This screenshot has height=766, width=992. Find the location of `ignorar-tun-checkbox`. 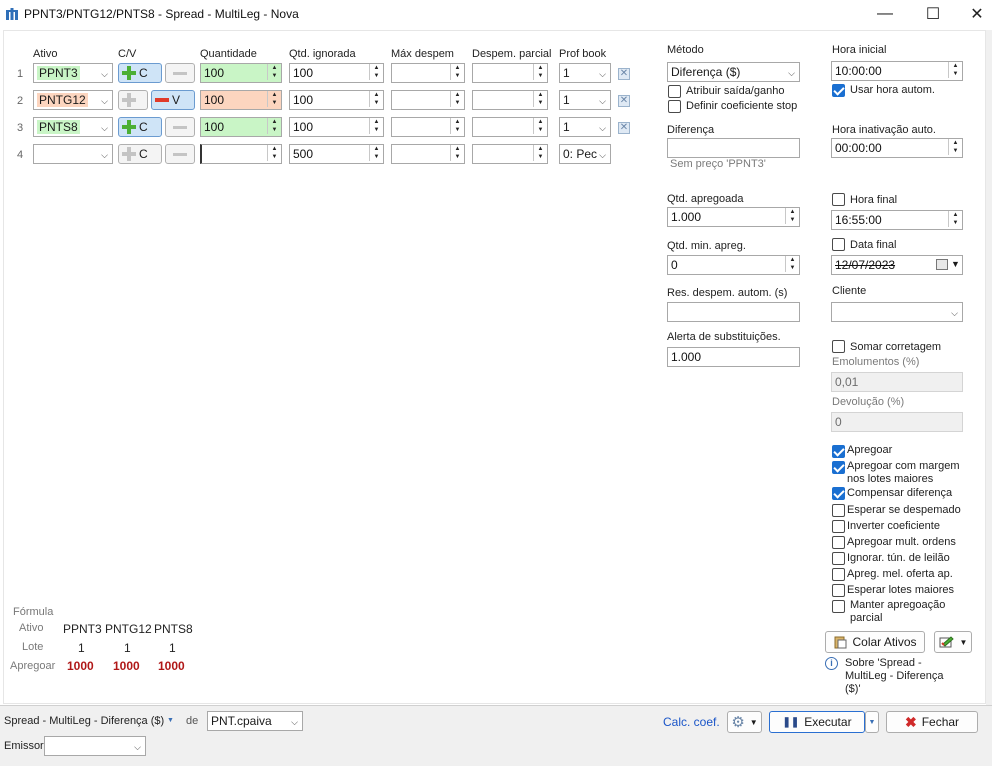

ignorar-tun-checkbox is located at coordinates (838, 558).